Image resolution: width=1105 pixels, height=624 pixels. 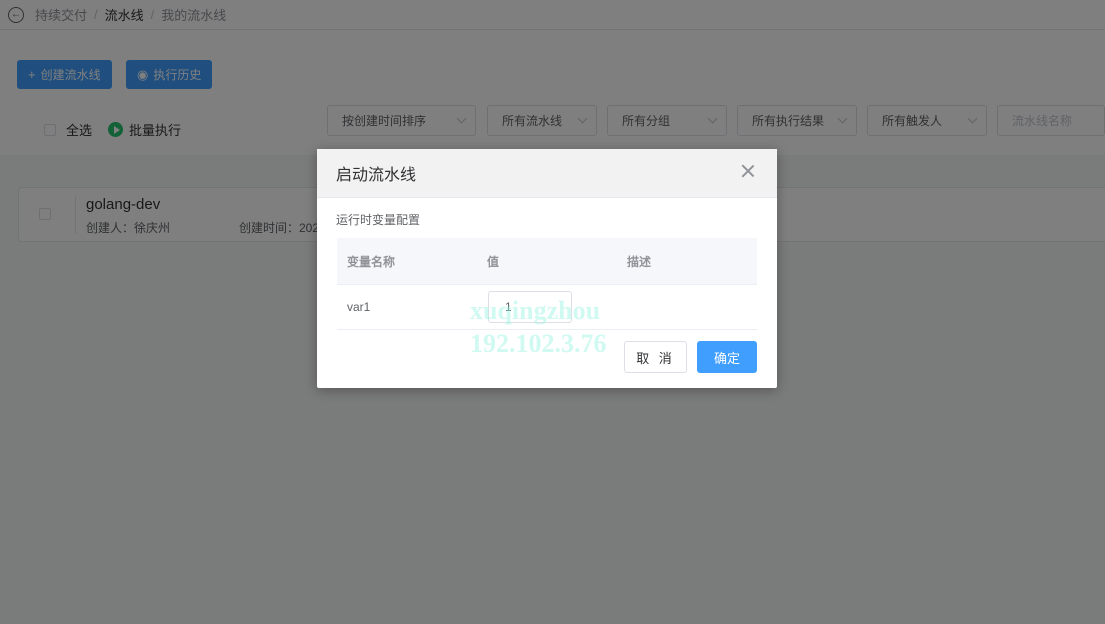 I want to click on close-icon, so click(x=748, y=171).